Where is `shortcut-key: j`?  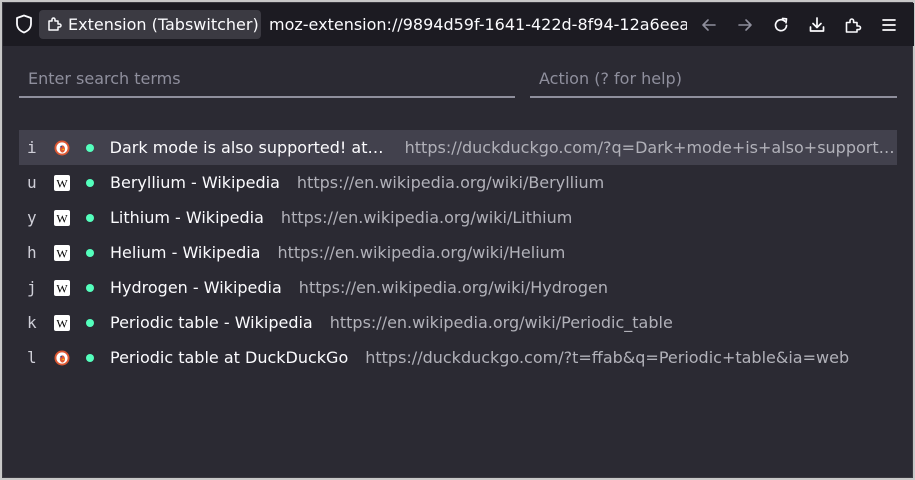 shortcut-key: j is located at coordinates (32, 287).